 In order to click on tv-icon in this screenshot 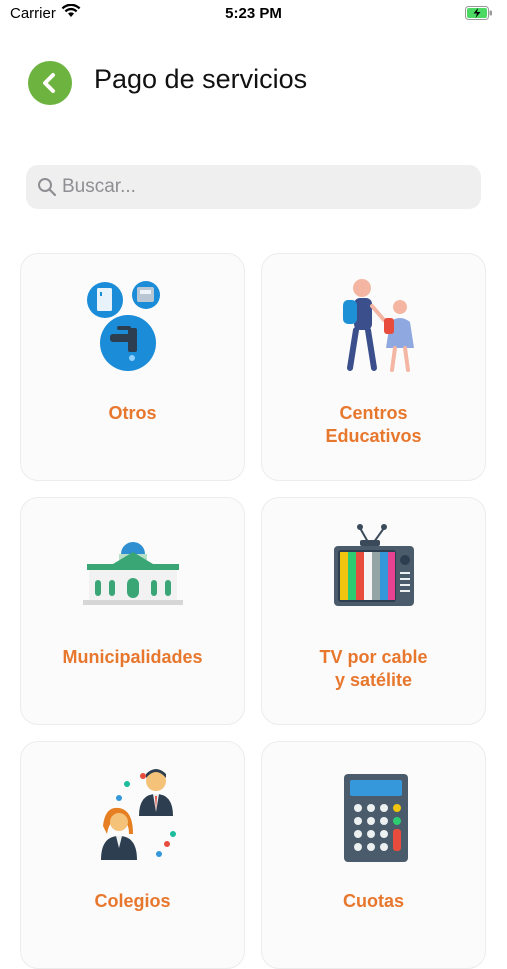, I will do `click(374, 565)`.